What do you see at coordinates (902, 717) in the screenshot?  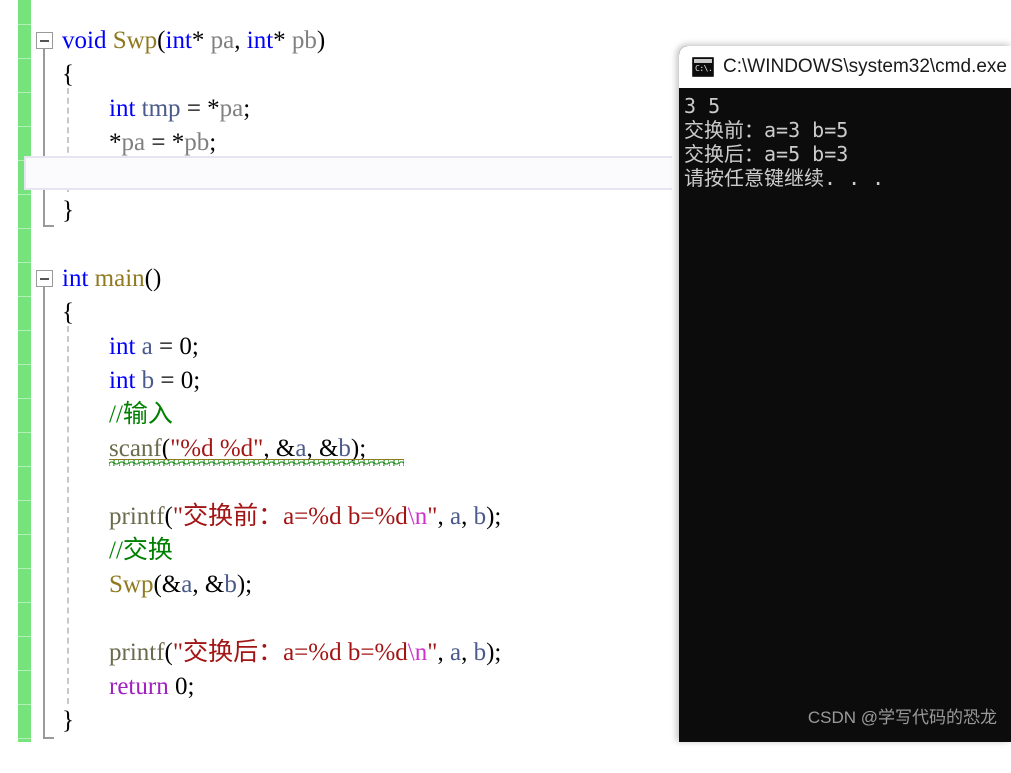 I see `csdn-watermark: CSDN @学写代码的恐龙` at bounding box center [902, 717].